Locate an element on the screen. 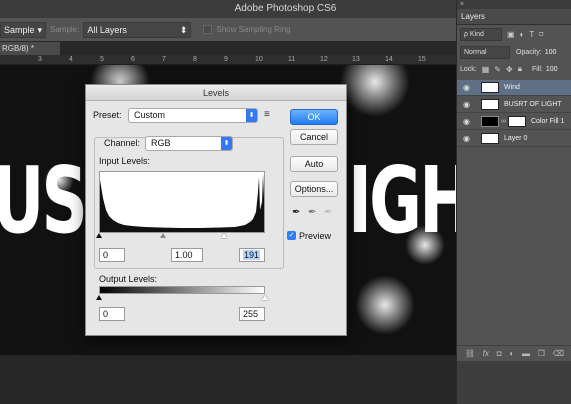 The image size is (571, 404). ruler-tick: 3 is located at coordinates (40, 59).